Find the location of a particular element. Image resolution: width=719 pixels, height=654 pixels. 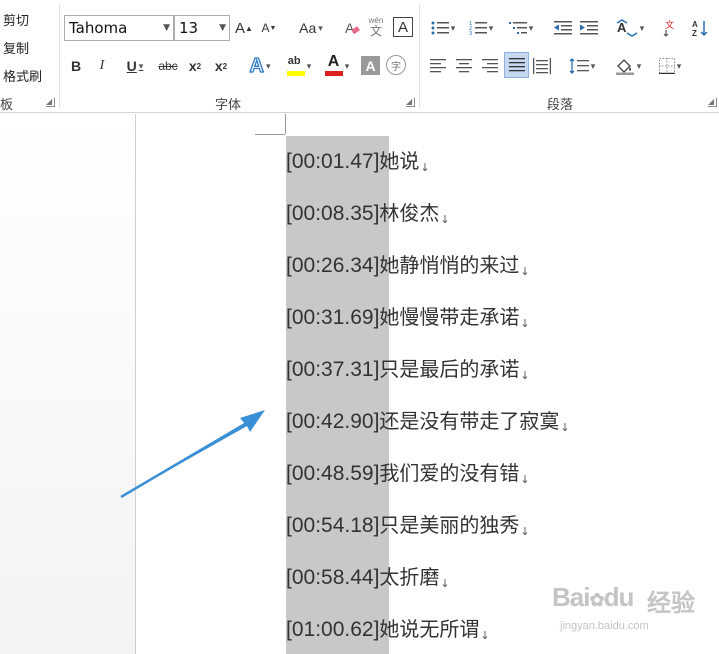

distributed-button is located at coordinates (542, 66).